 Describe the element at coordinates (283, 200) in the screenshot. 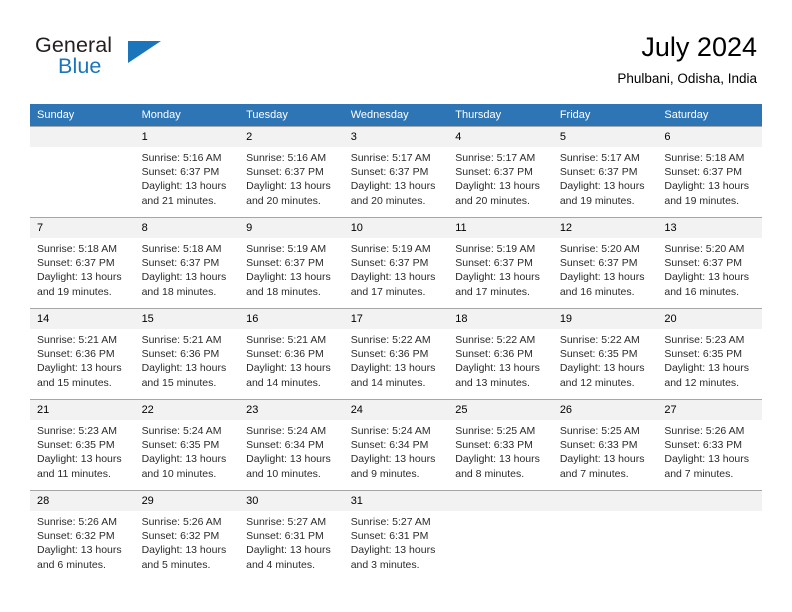

I see `daylight-duration-line2: and 20 minutes.` at that location.